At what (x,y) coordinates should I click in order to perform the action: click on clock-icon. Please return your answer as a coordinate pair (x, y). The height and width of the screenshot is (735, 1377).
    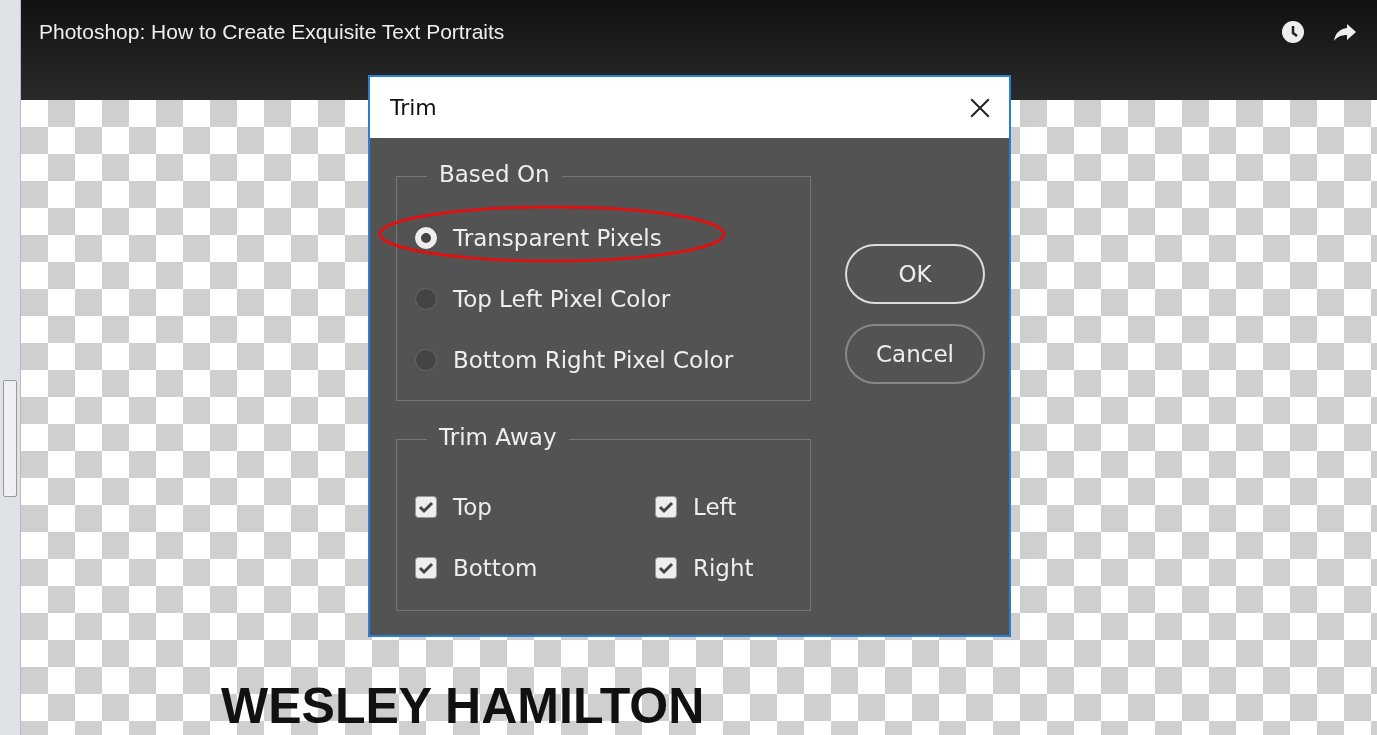
    Looking at the image, I should click on (1293, 32).